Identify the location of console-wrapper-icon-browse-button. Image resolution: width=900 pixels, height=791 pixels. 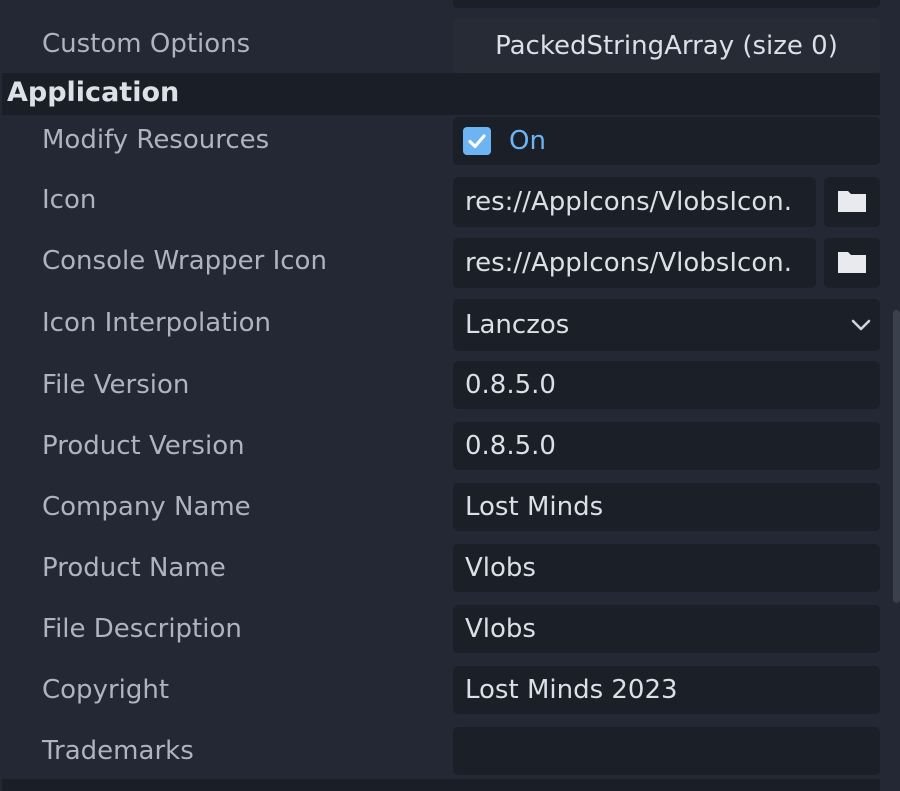
(852, 263).